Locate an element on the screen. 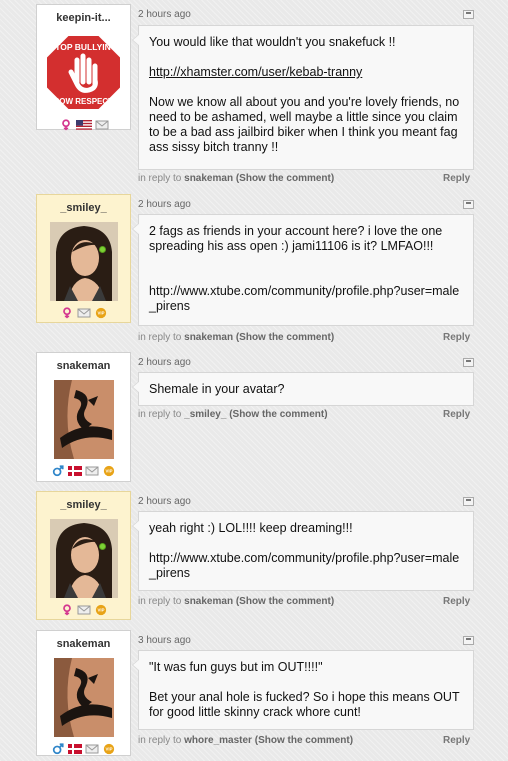  avatar: STOP BULLYING SOW RESPECT is located at coordinates (83, 72).